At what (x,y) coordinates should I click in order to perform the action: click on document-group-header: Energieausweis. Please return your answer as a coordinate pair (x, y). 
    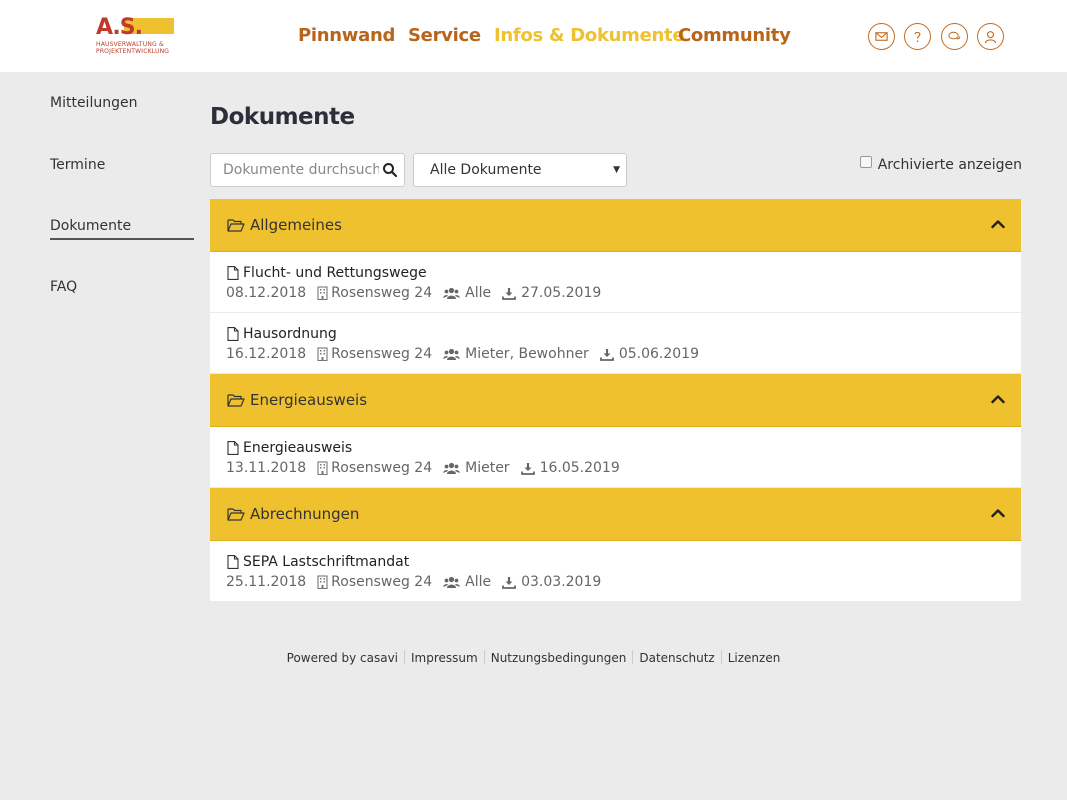
    Looking at the image, I should click on (615, 400).